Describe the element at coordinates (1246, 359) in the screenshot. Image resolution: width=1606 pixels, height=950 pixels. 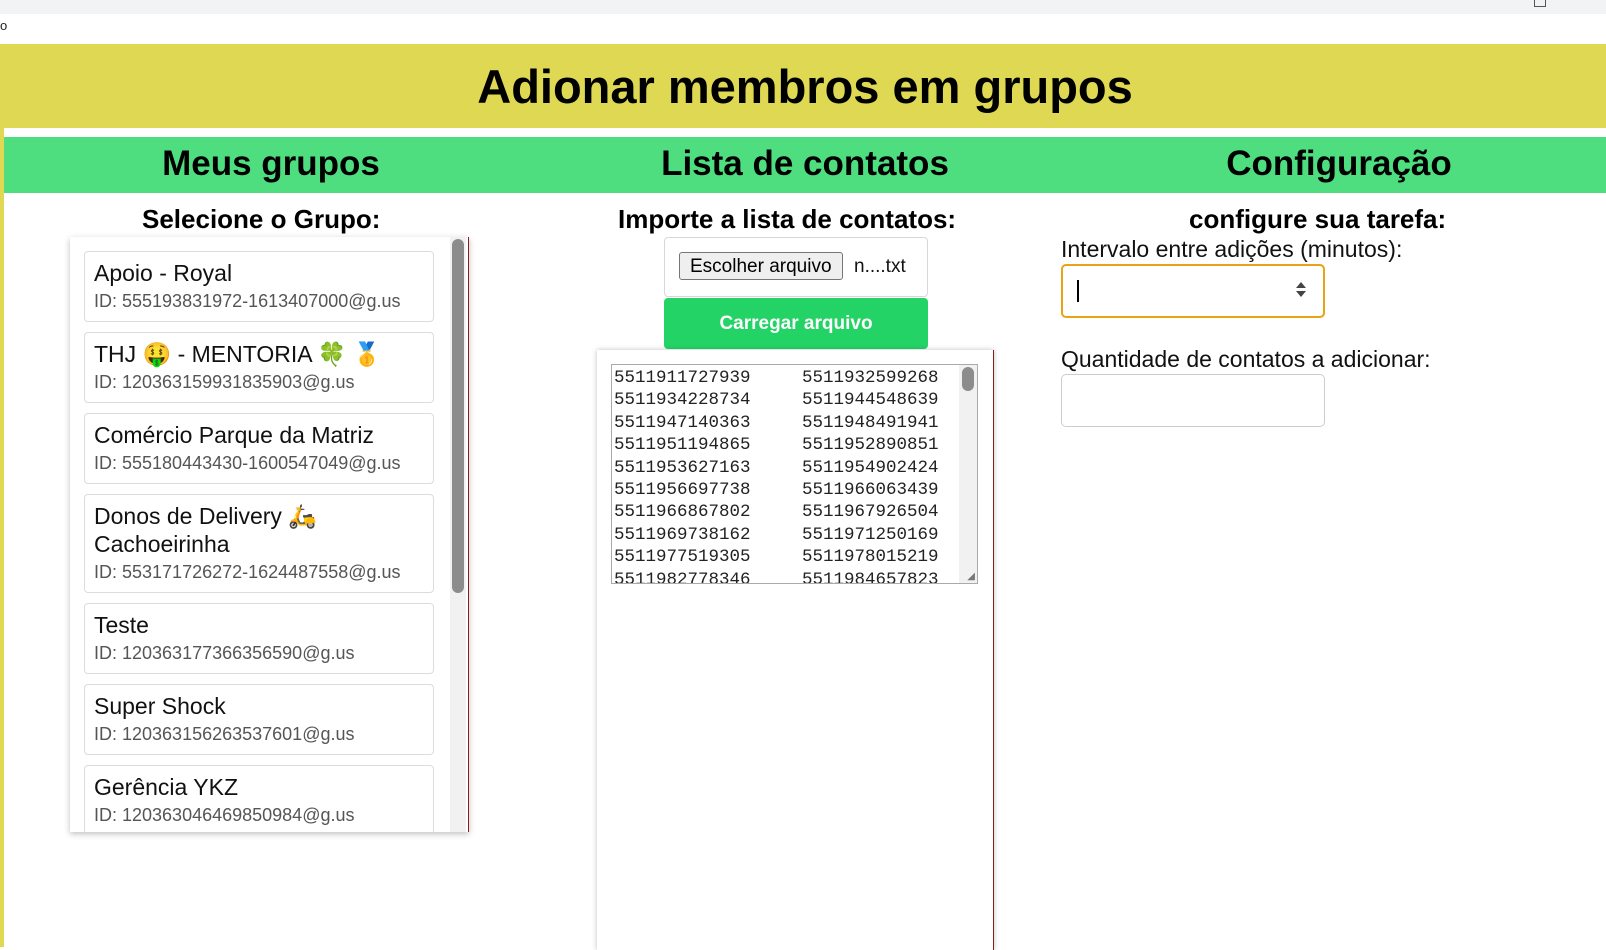
I see `quantity-label: Quantidade de contatos a adicionar:` at that location.